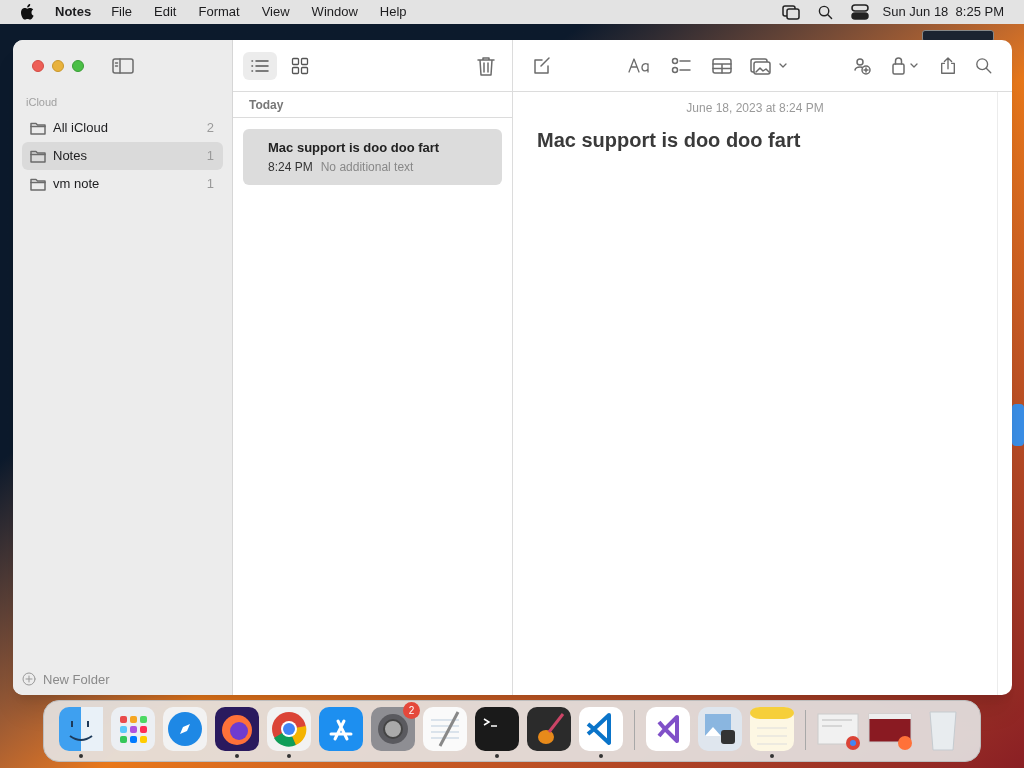 The height and width of the screenshot is (768, 1024). Describe the element at coordinates (81, 732) in the screenshot. I see `smiley-face-app-icon` at that location.